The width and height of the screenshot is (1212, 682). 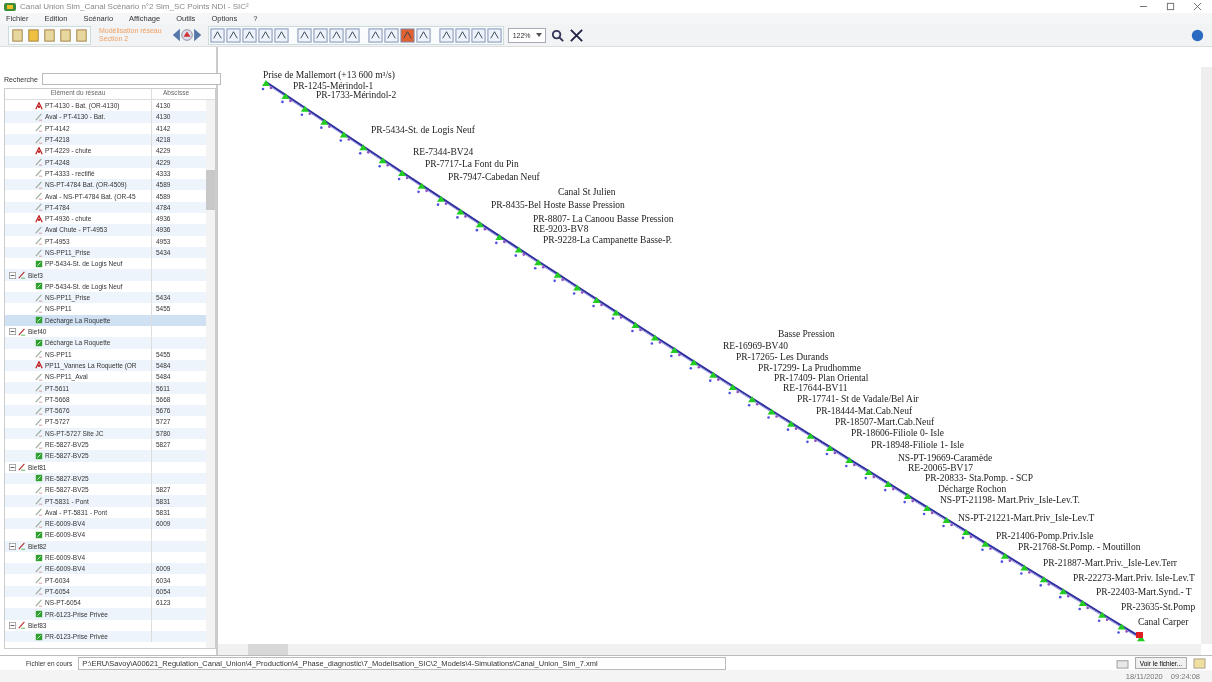 What do you see at coordinates (1158, 607) in the screenshot?
I see `network-label: PR-23635-St.Pomp` at bounding box center [1158, 607].